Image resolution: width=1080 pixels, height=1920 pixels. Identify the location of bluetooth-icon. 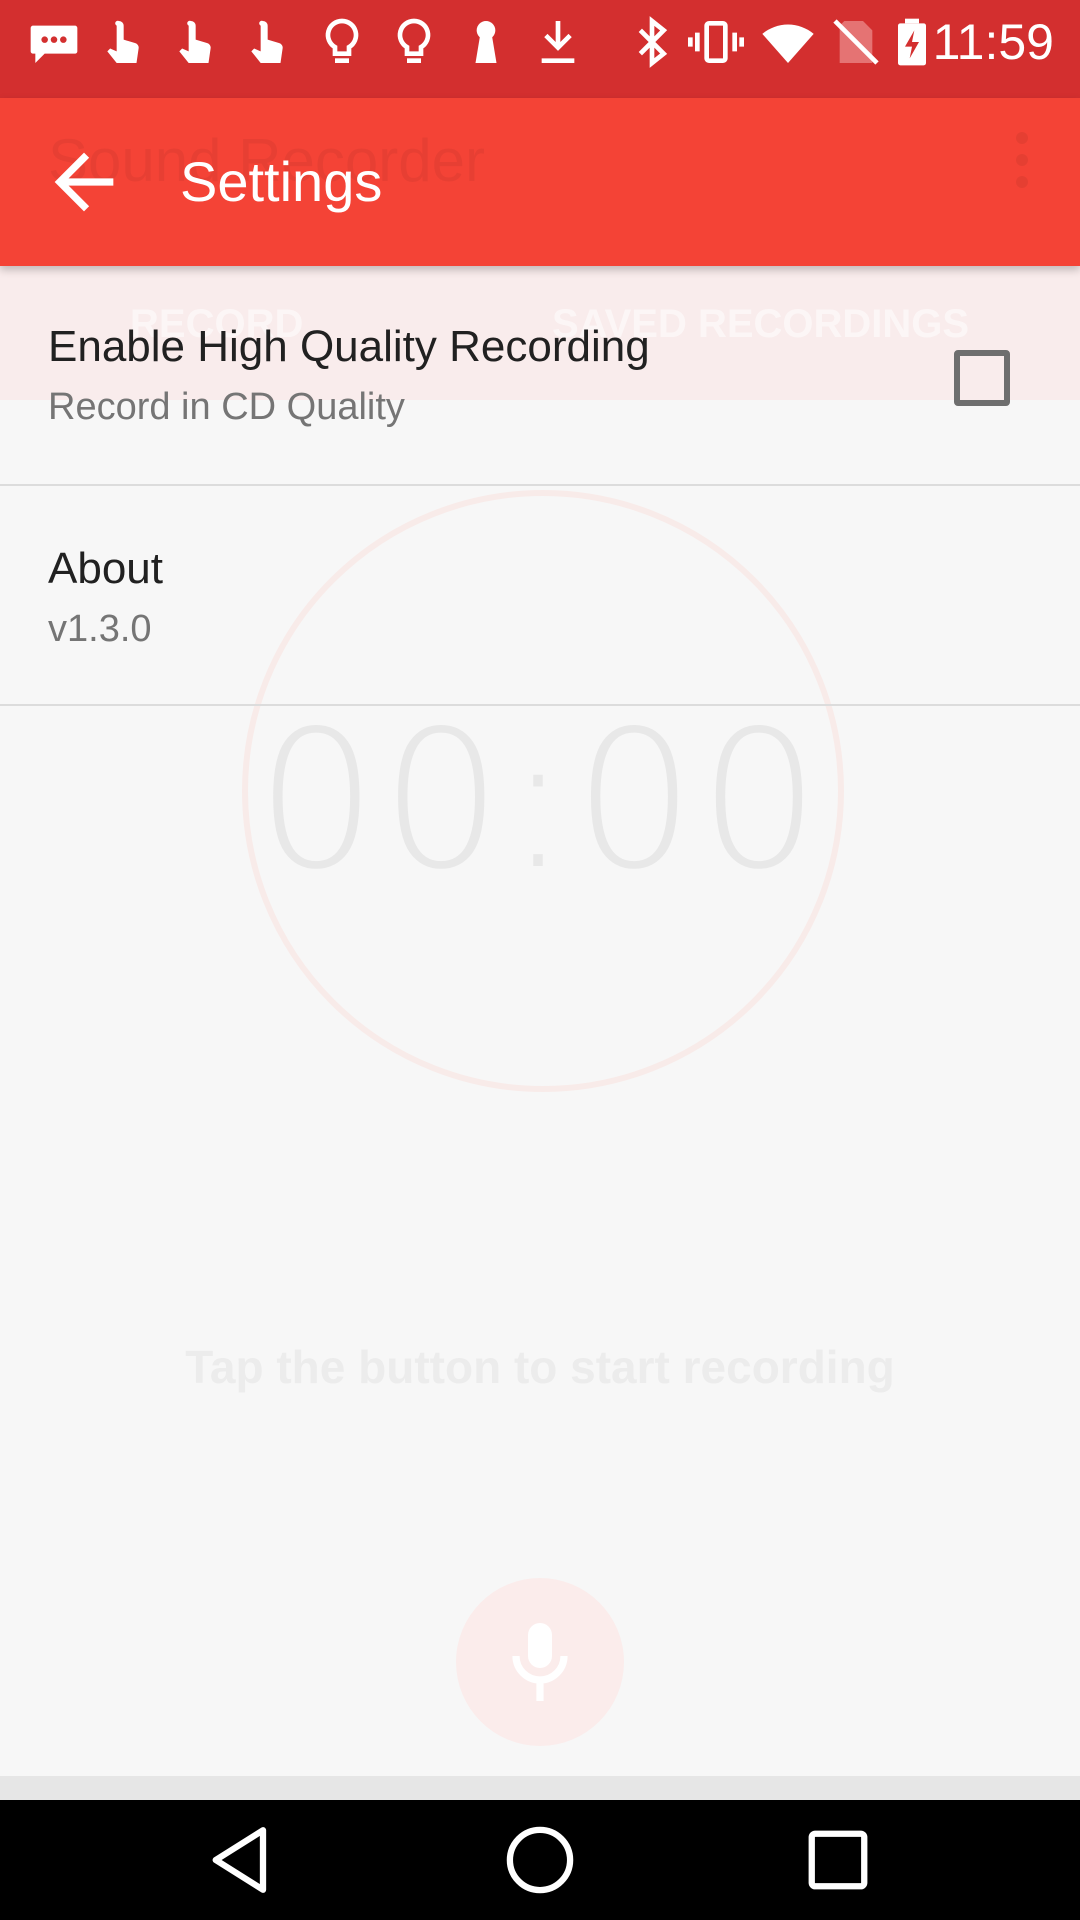
(652, 42).